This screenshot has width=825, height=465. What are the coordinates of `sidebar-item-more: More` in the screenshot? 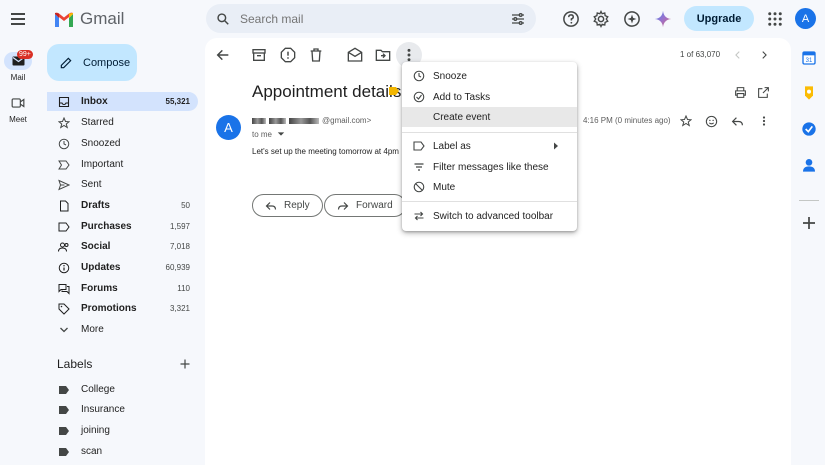 It's located at (122, 329).